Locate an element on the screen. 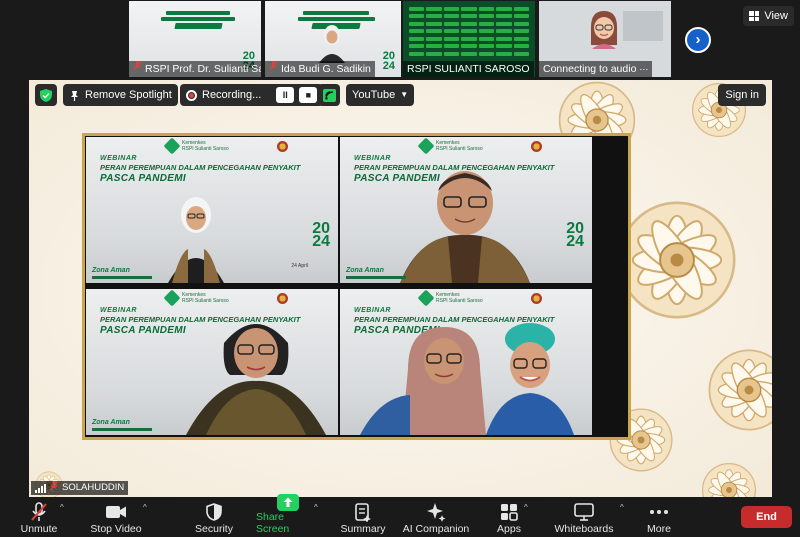  ai-companion-button: AI Companion is located at coordinates (436, 517).